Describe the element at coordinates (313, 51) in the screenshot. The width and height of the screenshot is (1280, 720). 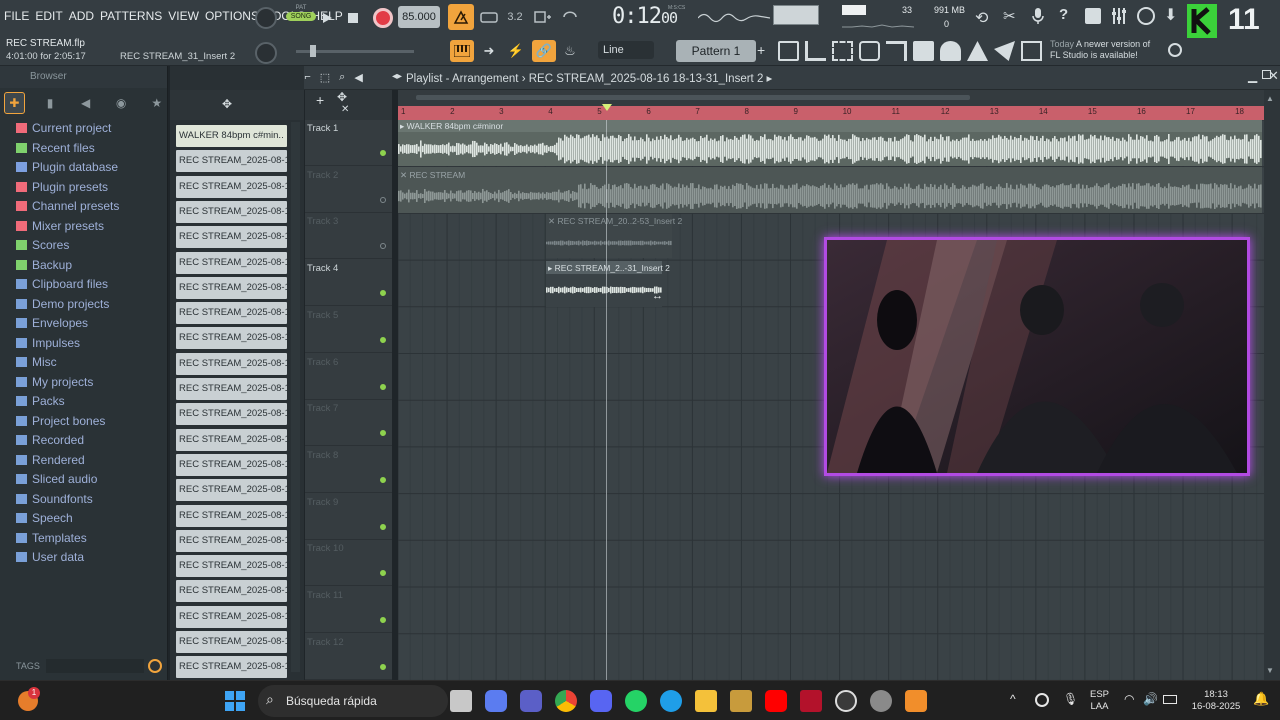
I see `slider-thumb` at that location.